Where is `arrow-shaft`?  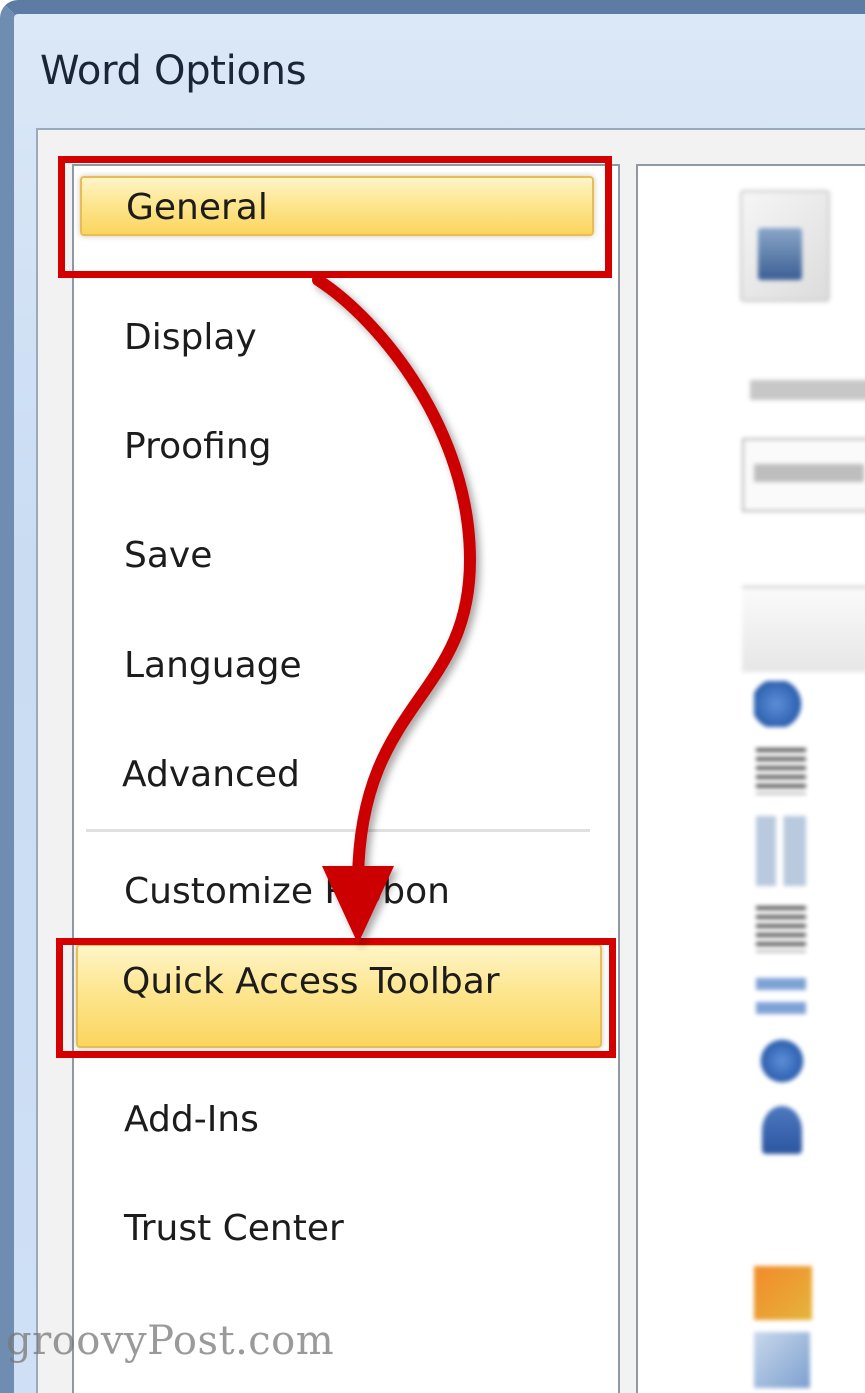
arrow-shaft is located at coordinates (394, 580).